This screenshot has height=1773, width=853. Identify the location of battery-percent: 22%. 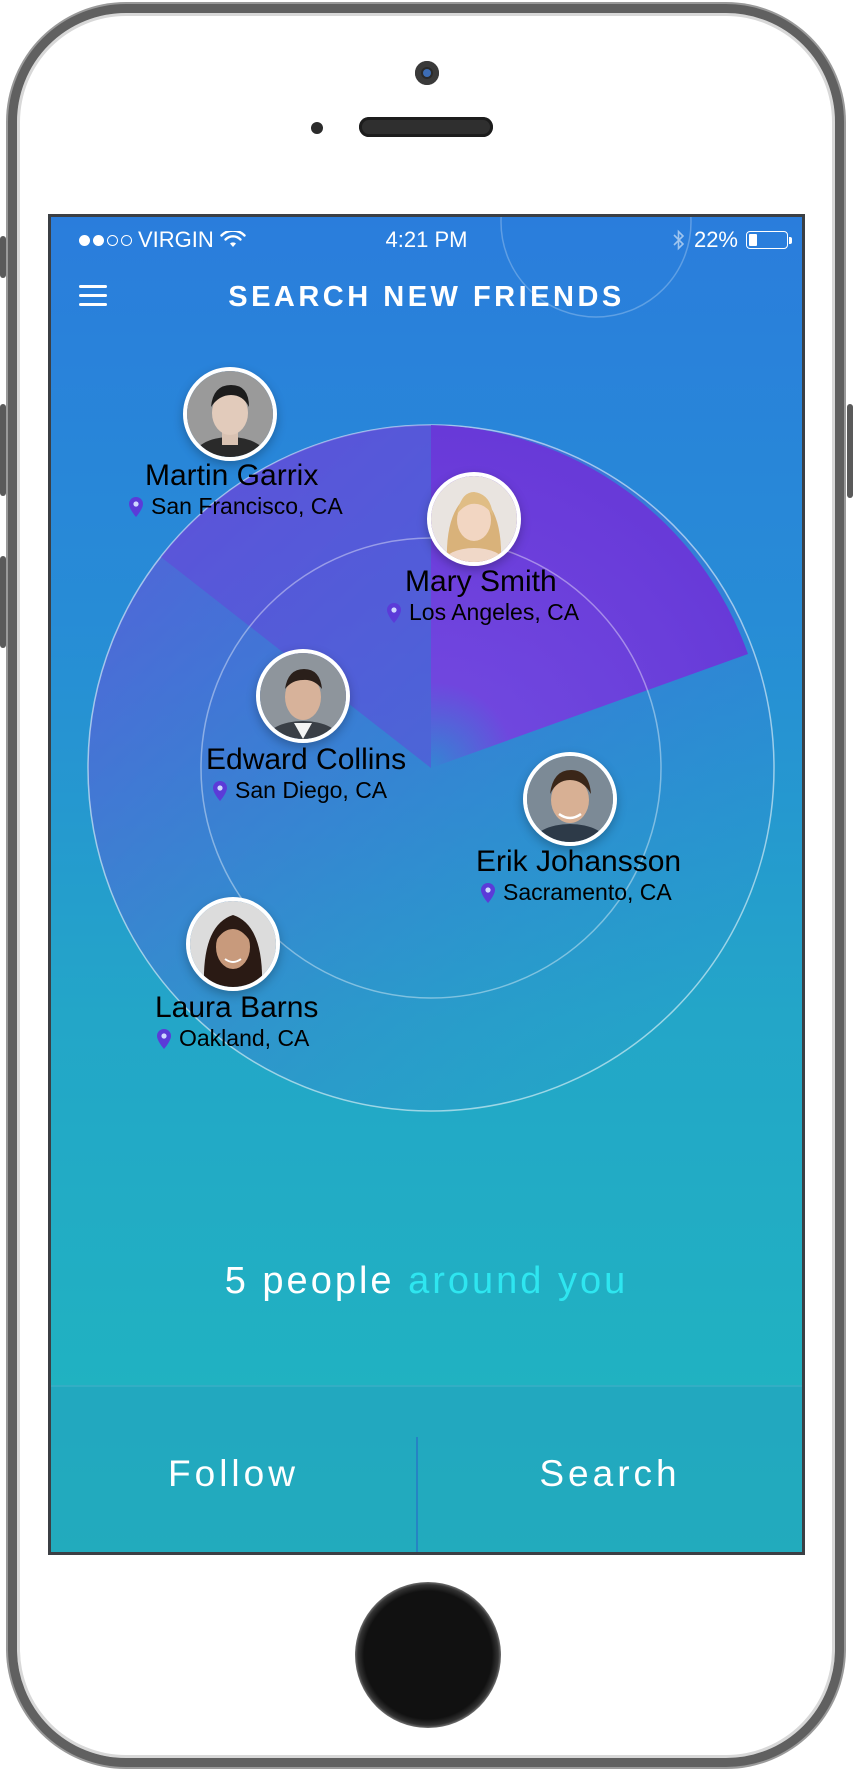
(715, 239).